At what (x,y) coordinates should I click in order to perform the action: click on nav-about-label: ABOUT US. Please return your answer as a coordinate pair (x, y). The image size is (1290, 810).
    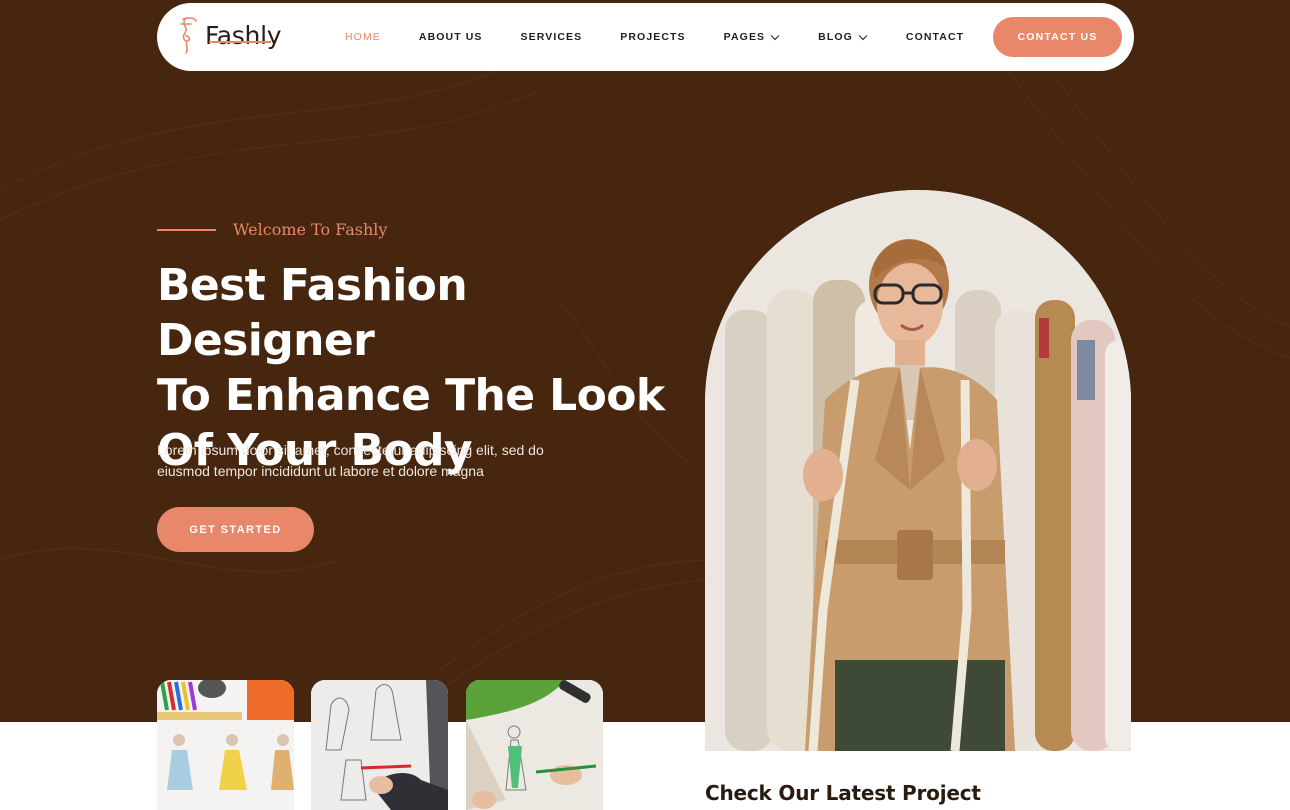
    Looking at the image, I should click on (450, 37).